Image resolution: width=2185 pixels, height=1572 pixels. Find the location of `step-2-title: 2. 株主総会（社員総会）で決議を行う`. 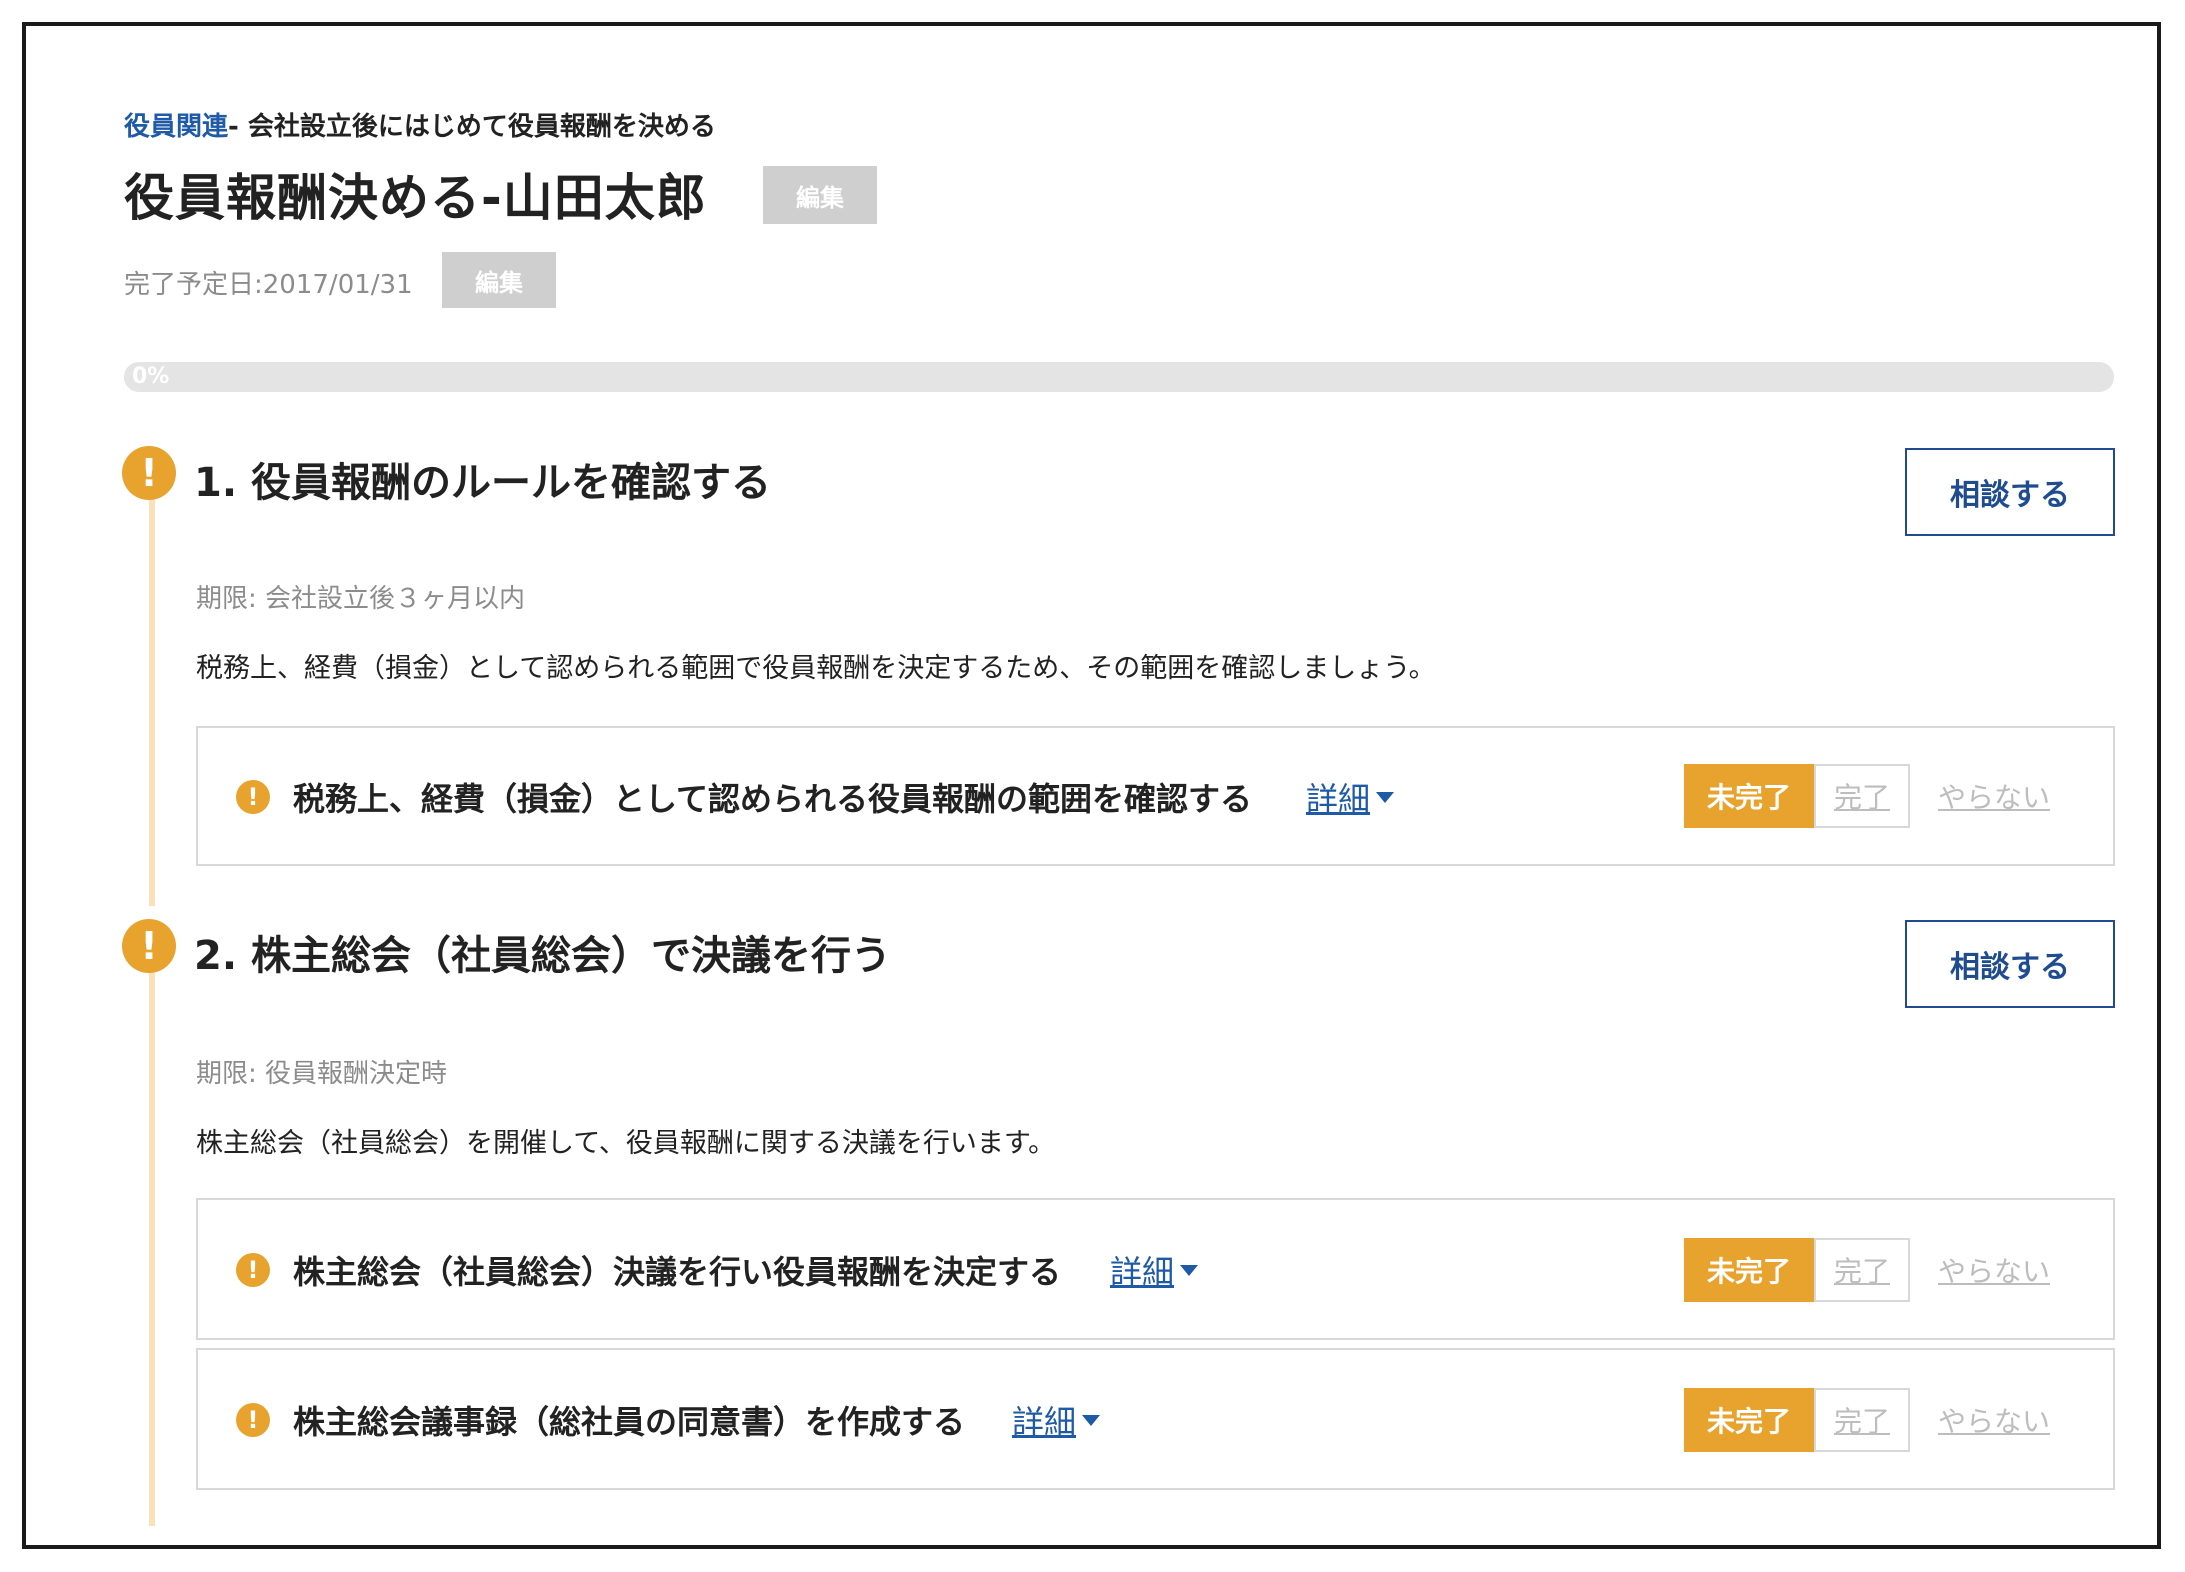

step-2-title: 2. 株主総会（社員総会）で決議を行う is located at coordinates (542, 956).